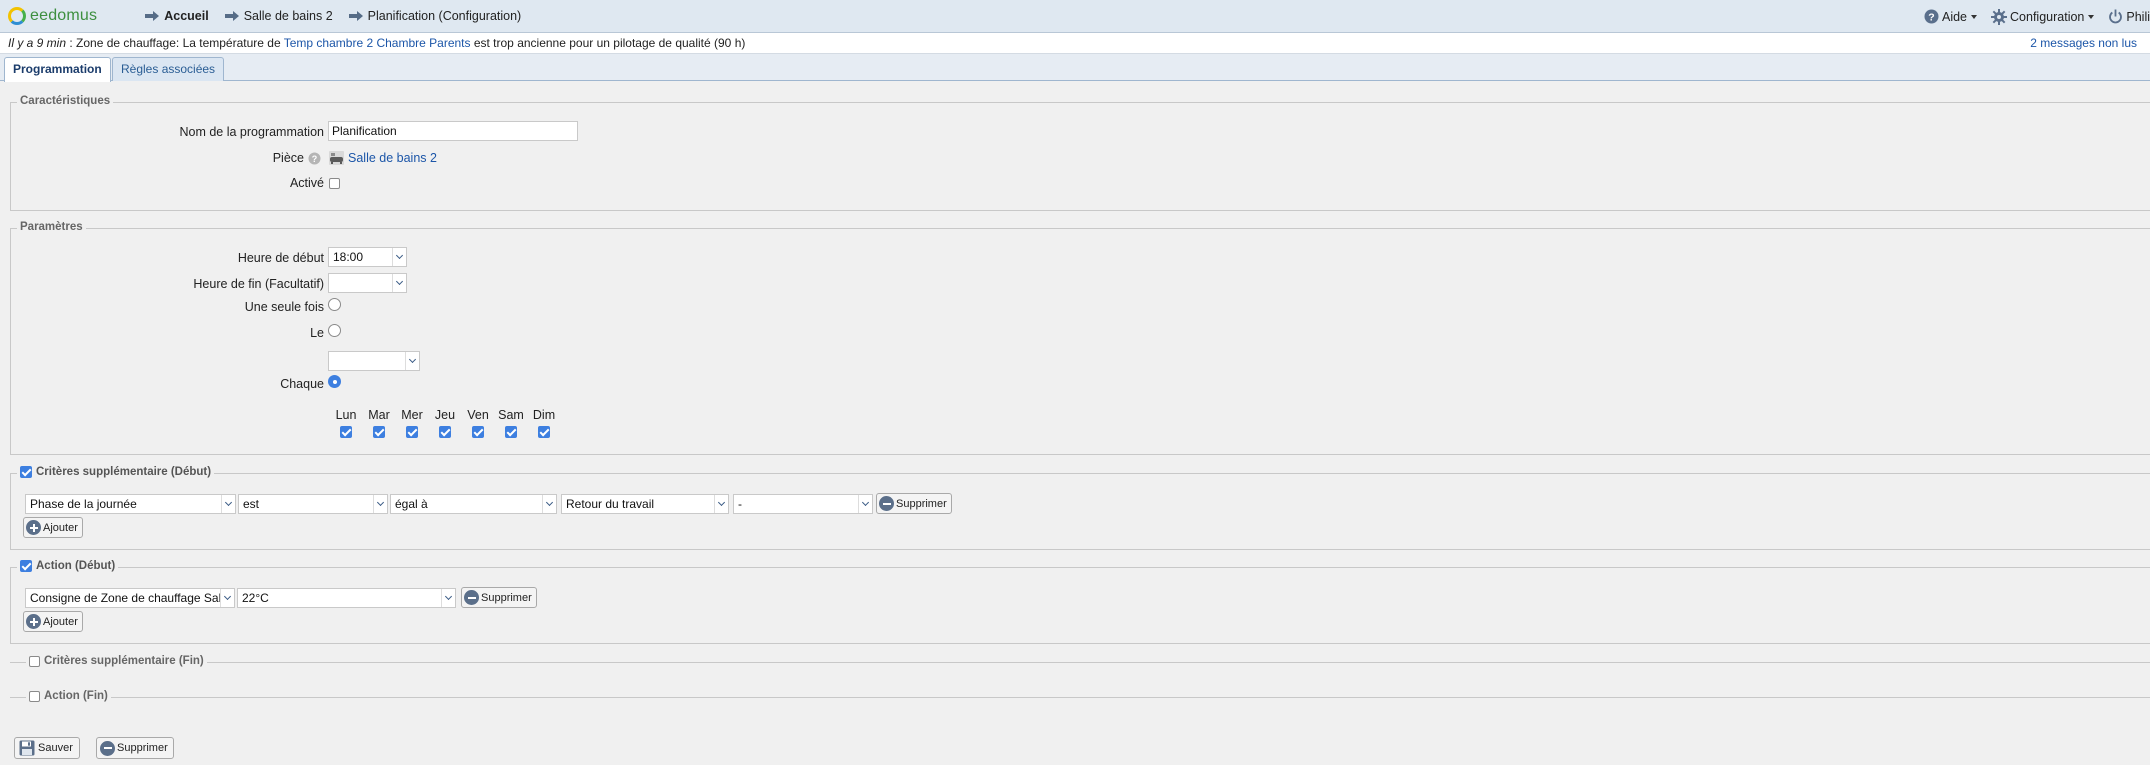 This screenshot has height=765, width=2150. Describe the element at coordinates (177, 16) in the screenshot. I see `breadcrumb-home: Accueil` at that location.